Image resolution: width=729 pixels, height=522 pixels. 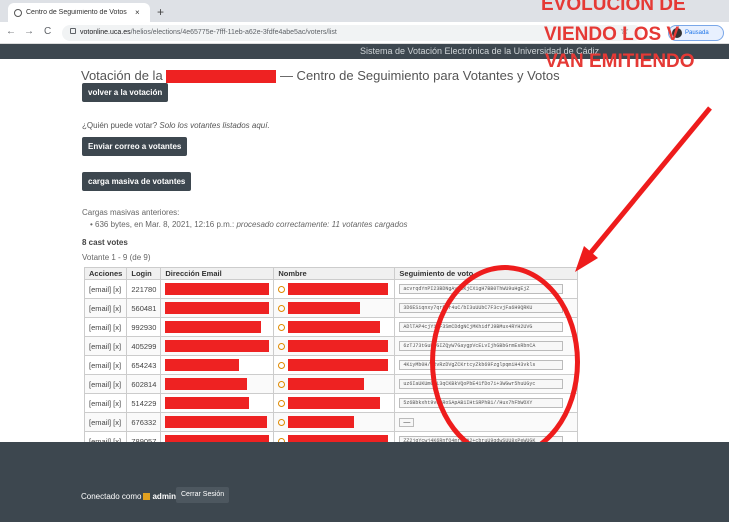 I want to click on logout-button: Cerrar Sesión, so click(x=203, y=495).